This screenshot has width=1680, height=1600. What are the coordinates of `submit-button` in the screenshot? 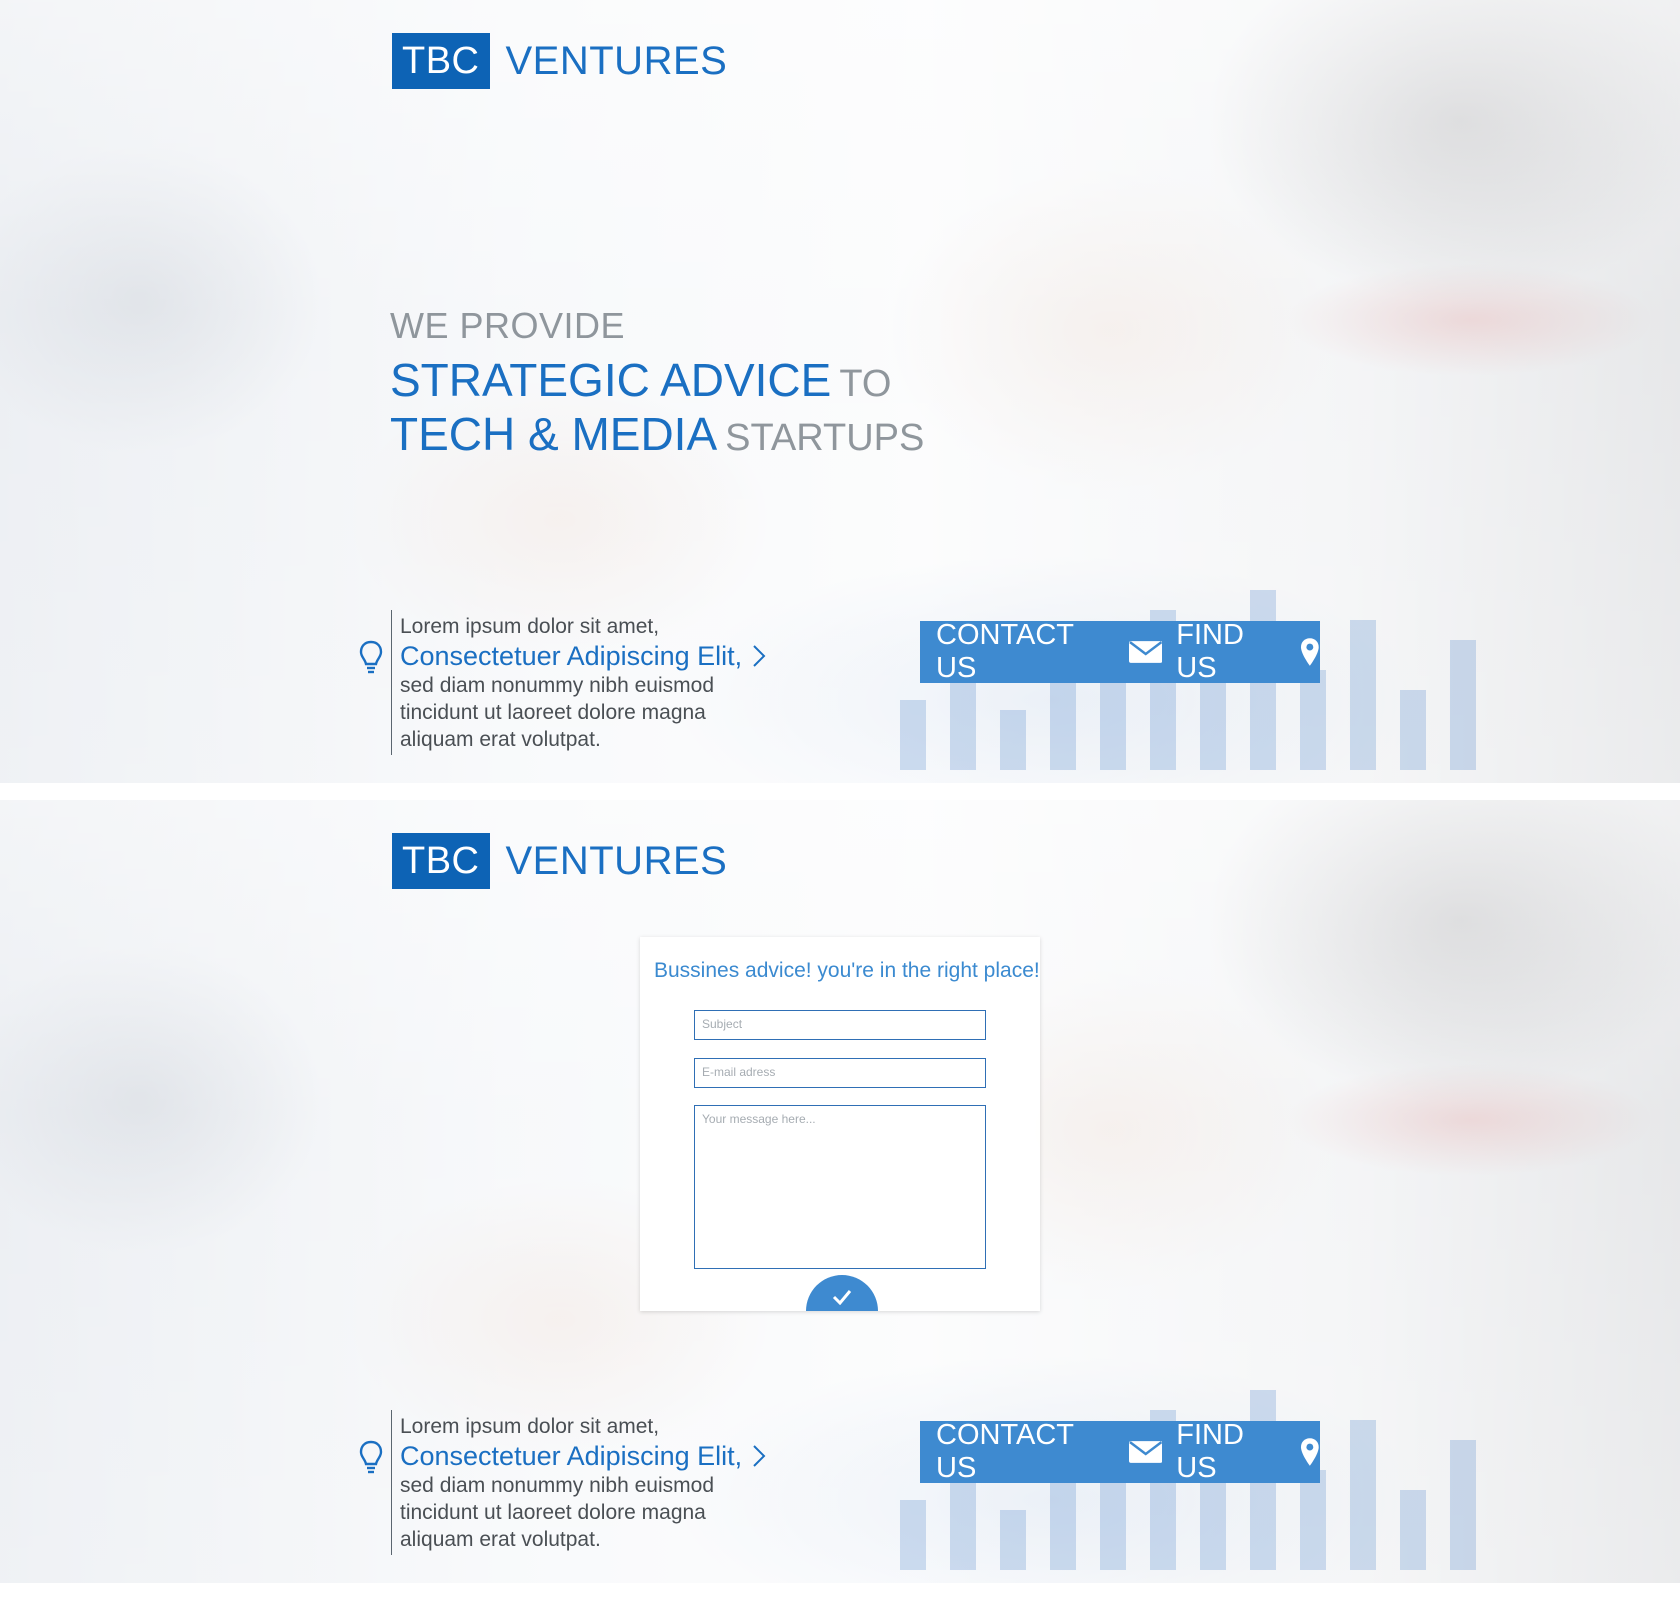 It's located at (842, 1293).